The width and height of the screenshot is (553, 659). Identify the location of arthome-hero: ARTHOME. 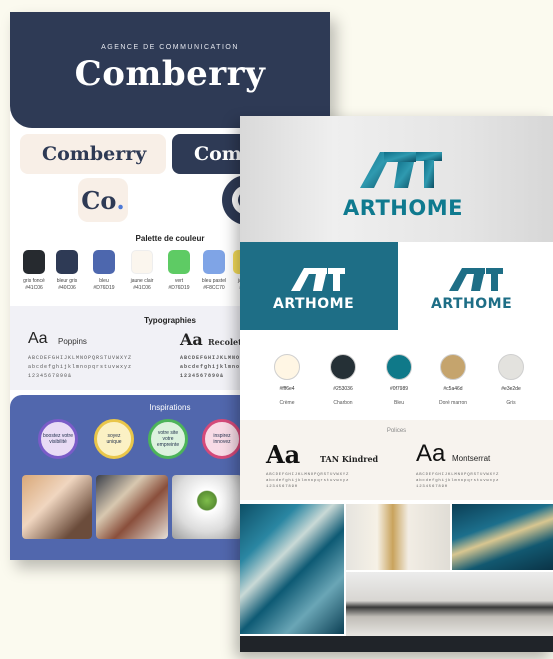
(396, 179).